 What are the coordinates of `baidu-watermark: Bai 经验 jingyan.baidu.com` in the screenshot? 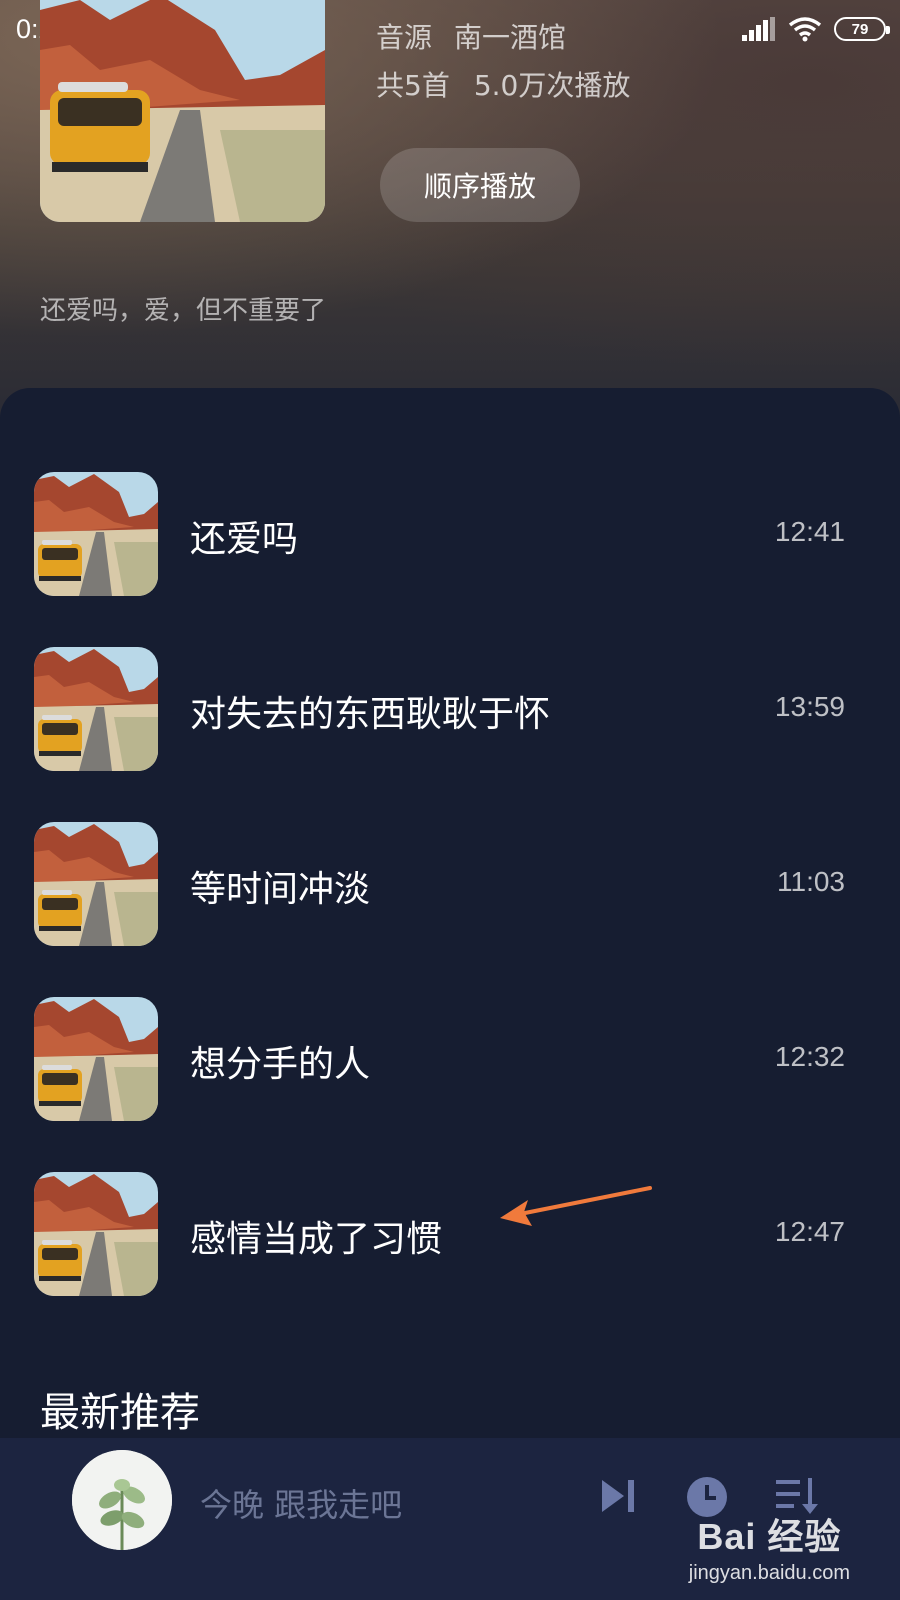 It's located at (769, 1546).